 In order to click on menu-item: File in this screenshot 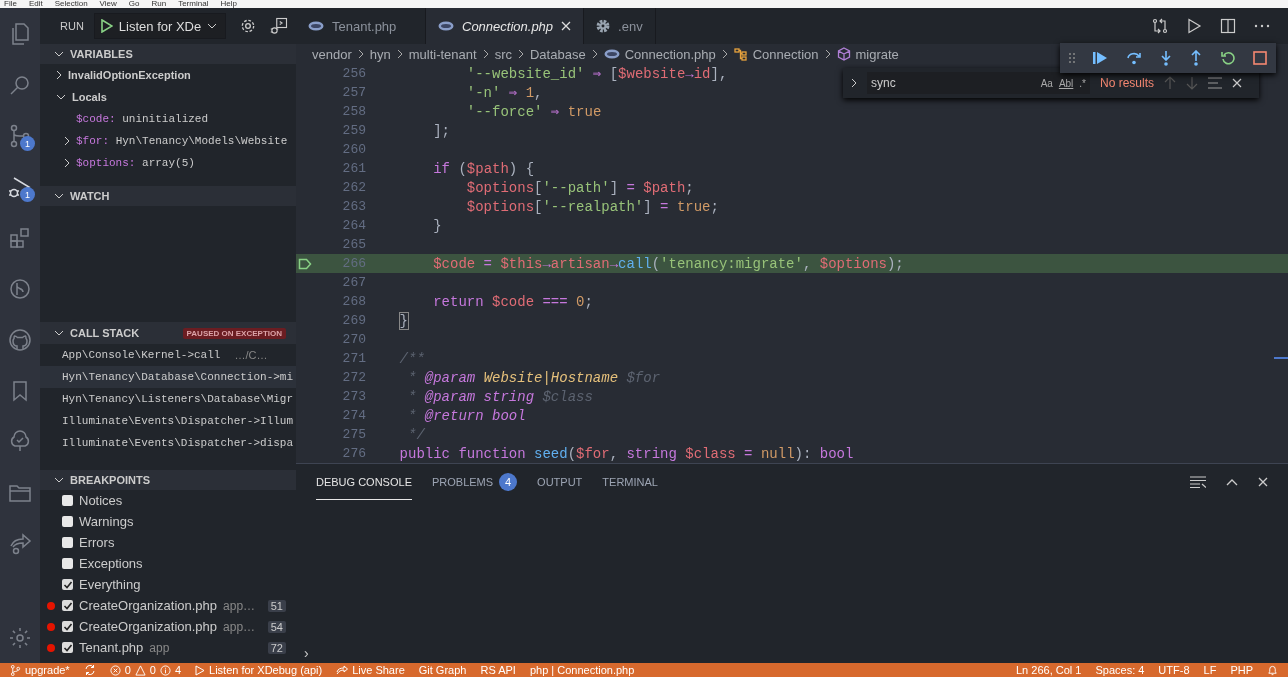, I will do `click(10, 4)`.